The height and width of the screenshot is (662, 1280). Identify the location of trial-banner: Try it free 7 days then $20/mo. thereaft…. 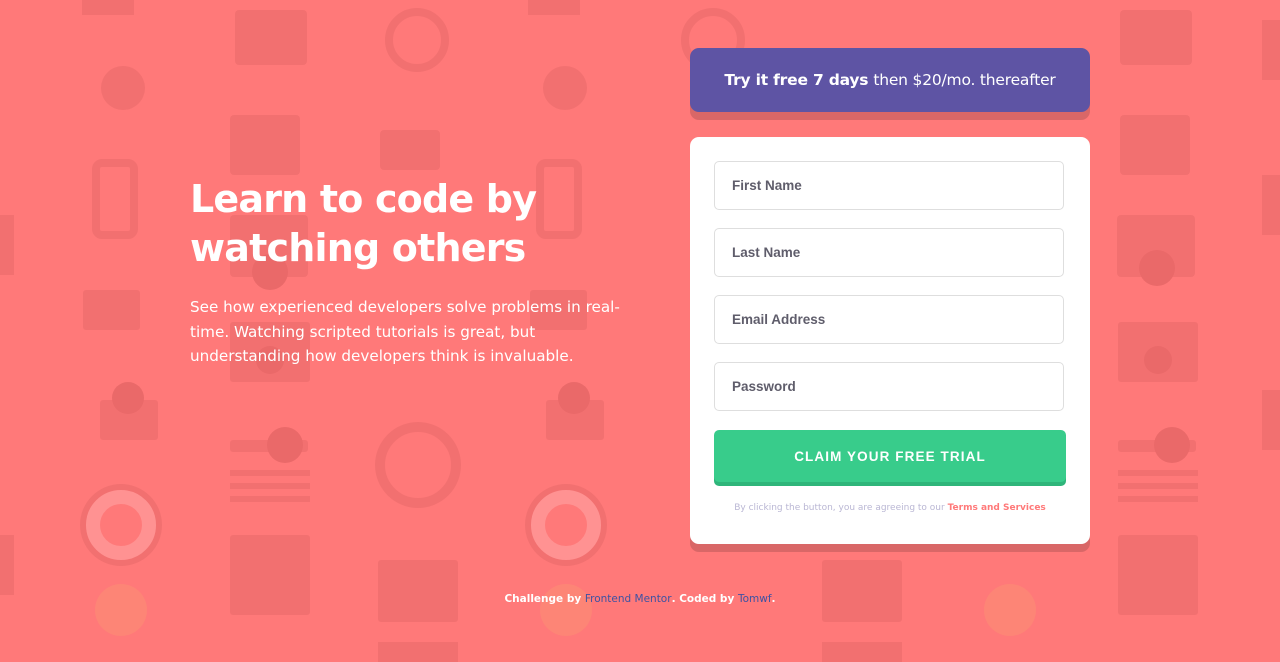
(890, 80).